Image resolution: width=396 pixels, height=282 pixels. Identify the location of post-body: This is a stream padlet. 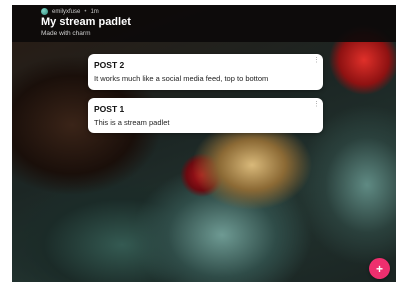
(132, 122).